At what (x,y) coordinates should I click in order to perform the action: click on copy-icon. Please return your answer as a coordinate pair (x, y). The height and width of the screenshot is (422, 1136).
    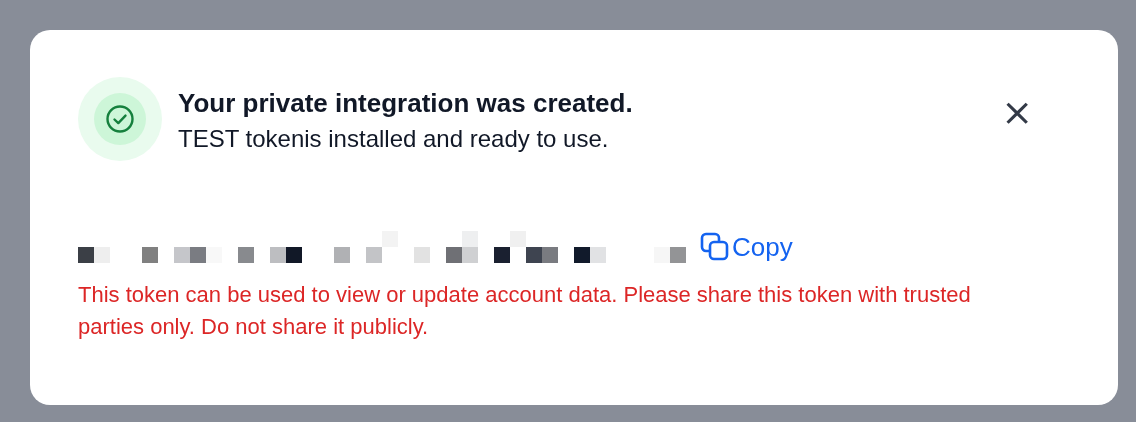
    Looking at the image, I should click on (715, 247).